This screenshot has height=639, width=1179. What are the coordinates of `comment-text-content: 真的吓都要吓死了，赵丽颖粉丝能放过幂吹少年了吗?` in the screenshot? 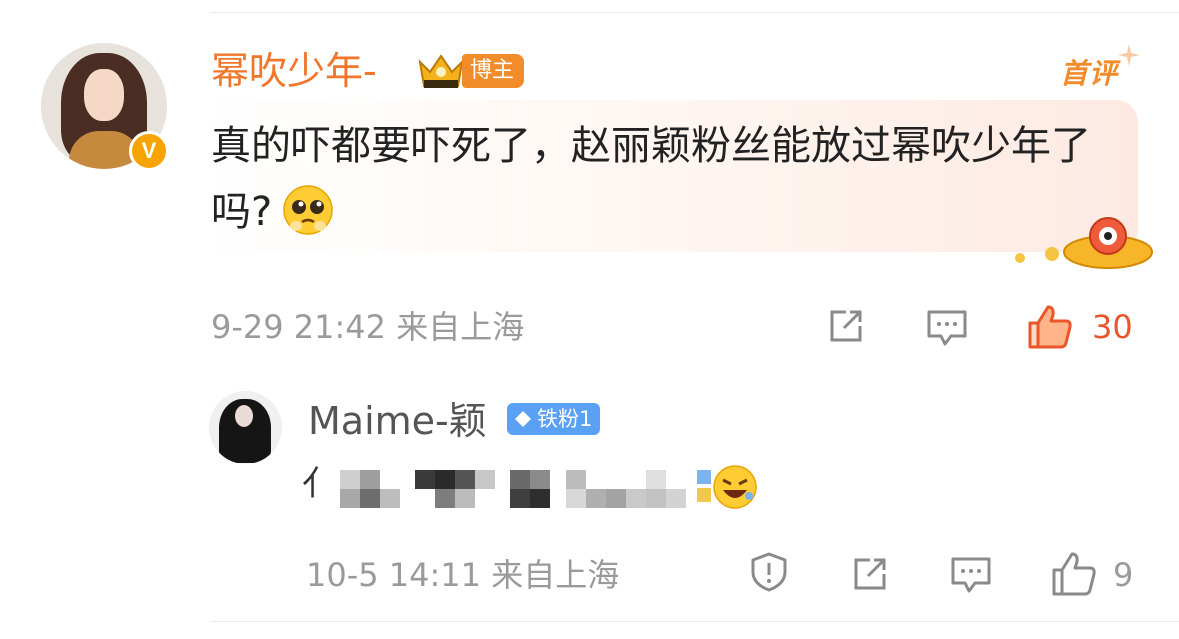 It's located at (651, 179).